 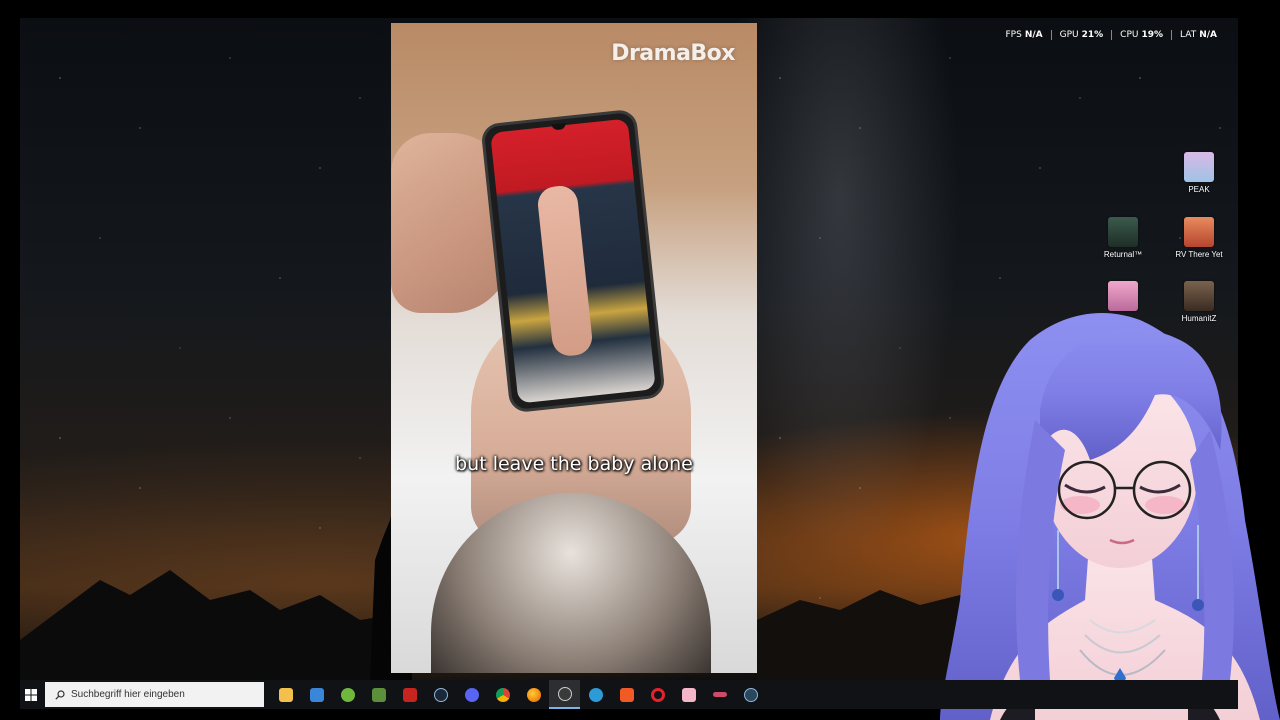 I want to click on taskbar-search: Suchbegriff hier eingeben, so click(x=154, y=694).